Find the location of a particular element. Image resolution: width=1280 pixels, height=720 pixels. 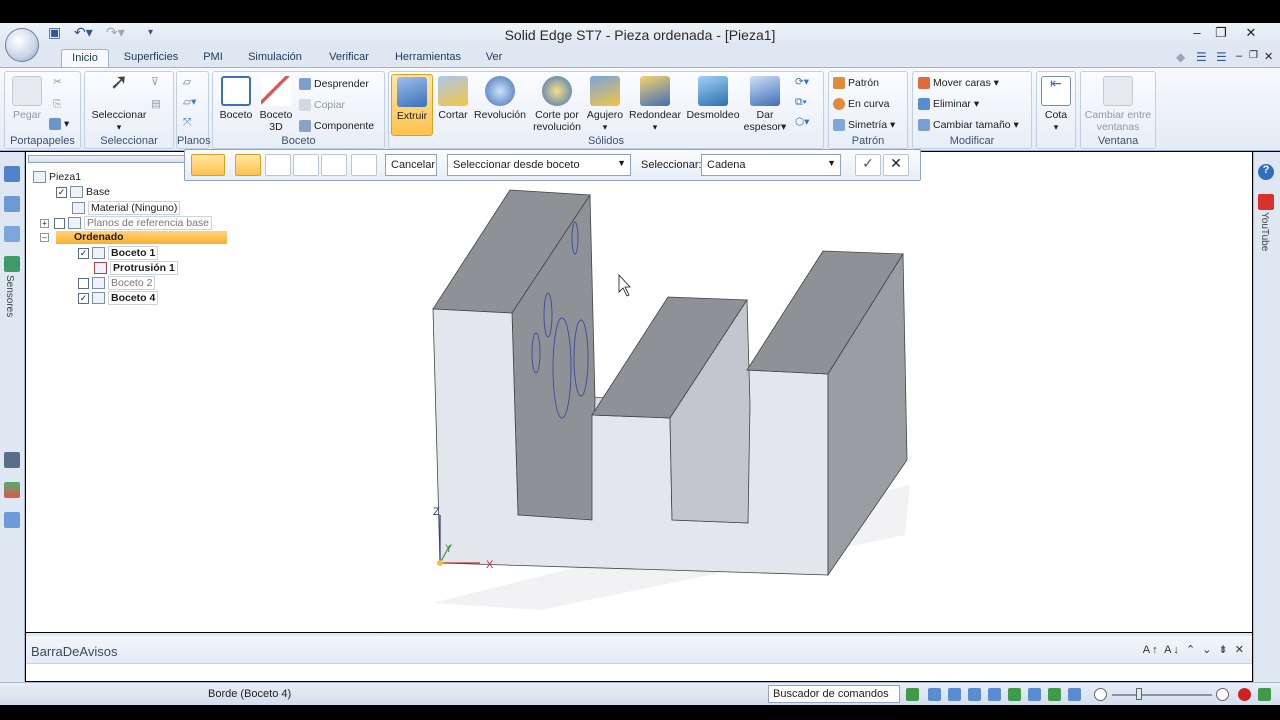

named-views-icon is located at coordinates (1054, 694).